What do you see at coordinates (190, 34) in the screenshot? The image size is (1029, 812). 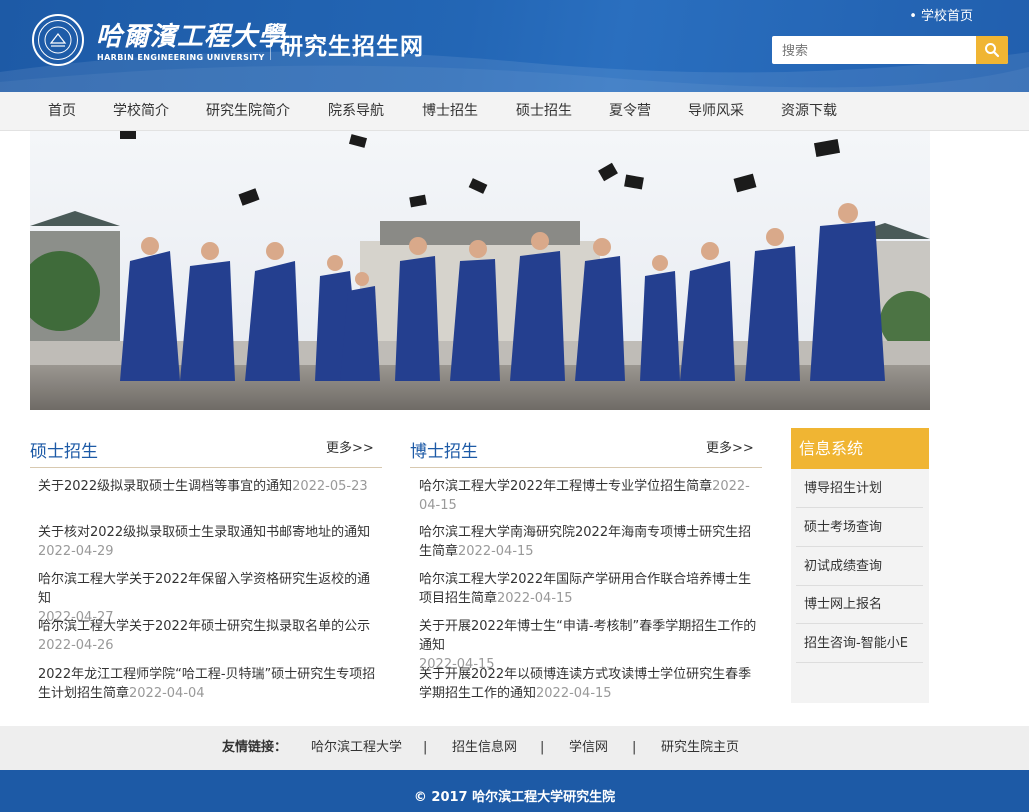 I see `university-name-cn: 哈爾濱工程大學` at bounding box center [190, 34].